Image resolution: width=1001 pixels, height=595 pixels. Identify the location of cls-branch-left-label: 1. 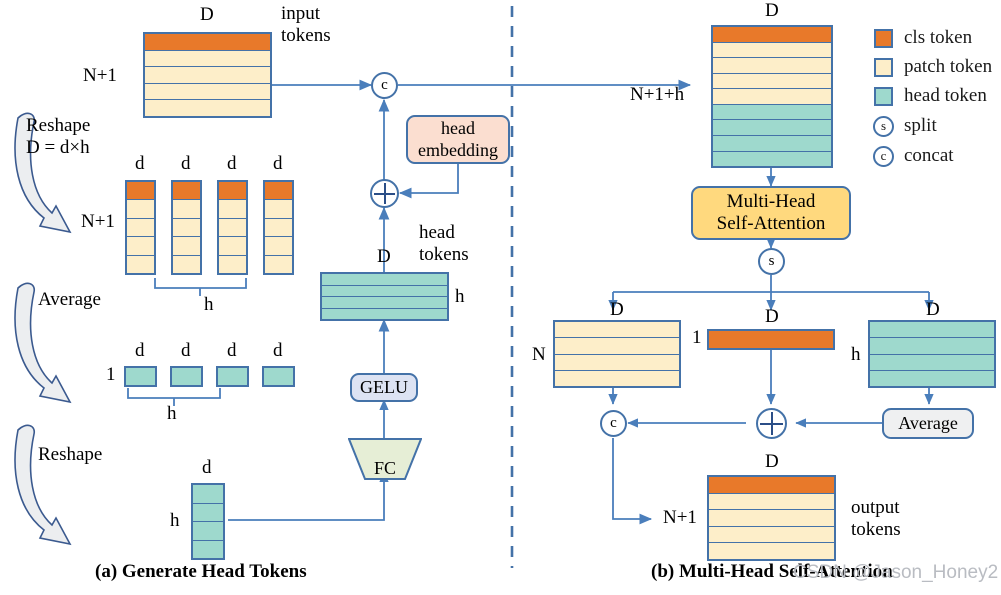
(697, 337).